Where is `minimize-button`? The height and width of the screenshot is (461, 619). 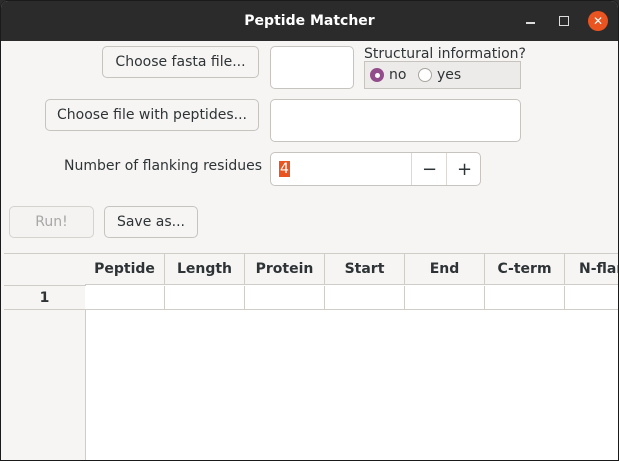 minimize-button is located at coordinates (530, 21).